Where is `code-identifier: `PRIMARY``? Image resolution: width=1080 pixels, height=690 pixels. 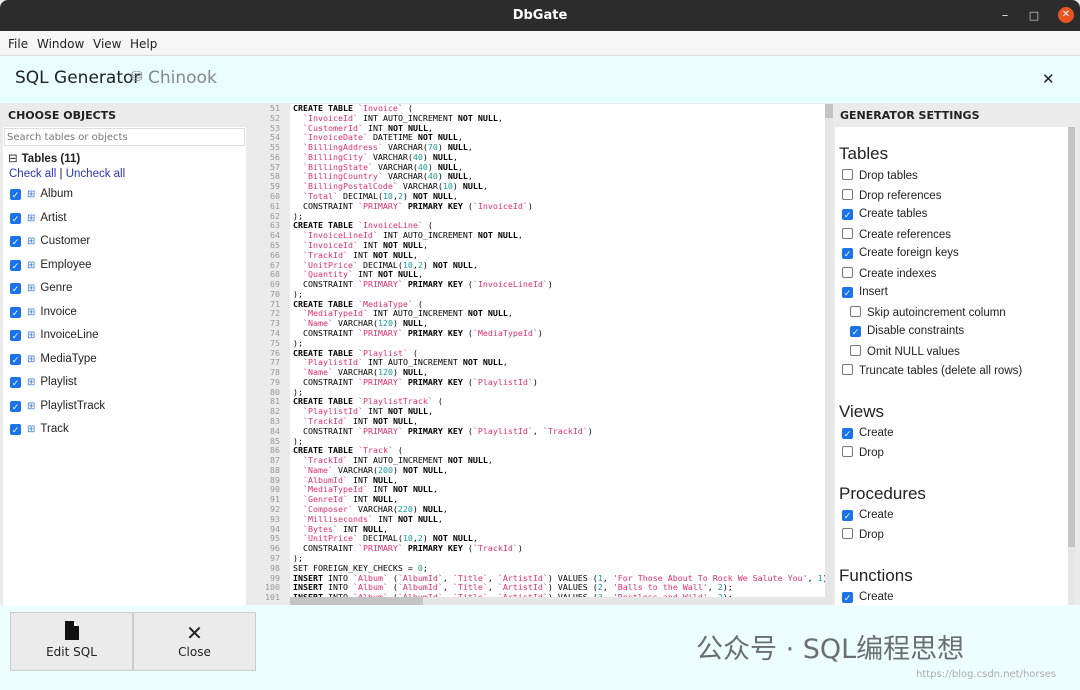
code-identifier: `PRIMARY` is located at coordinates (380, 205).